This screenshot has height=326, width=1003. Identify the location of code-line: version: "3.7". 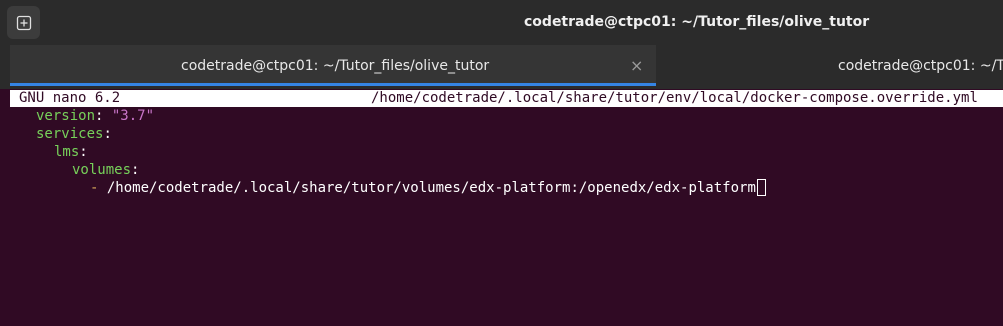
(95, 116).